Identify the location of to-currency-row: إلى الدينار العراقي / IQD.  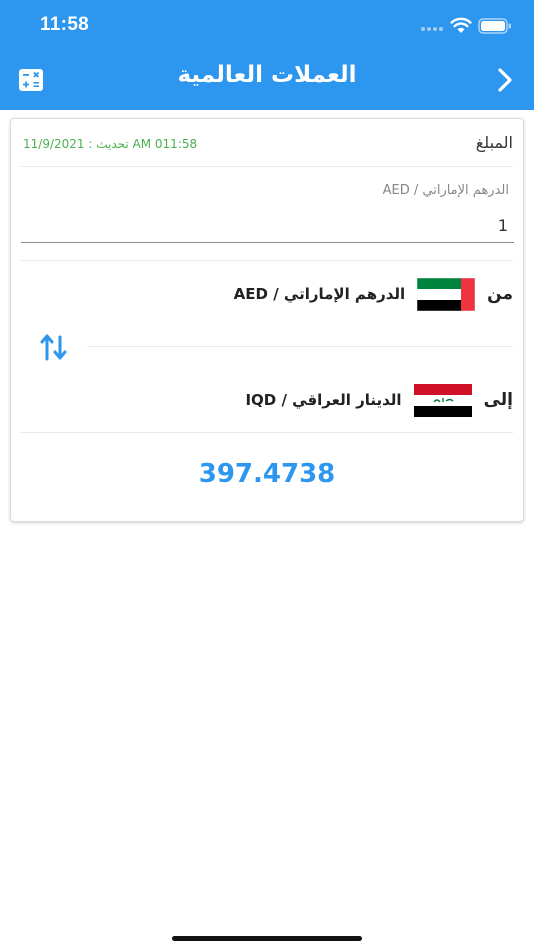
(323, 400).